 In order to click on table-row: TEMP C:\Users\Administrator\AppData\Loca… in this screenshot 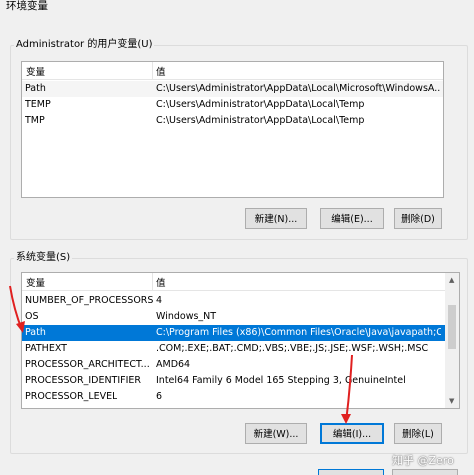, I will do `click(232, 105)`.